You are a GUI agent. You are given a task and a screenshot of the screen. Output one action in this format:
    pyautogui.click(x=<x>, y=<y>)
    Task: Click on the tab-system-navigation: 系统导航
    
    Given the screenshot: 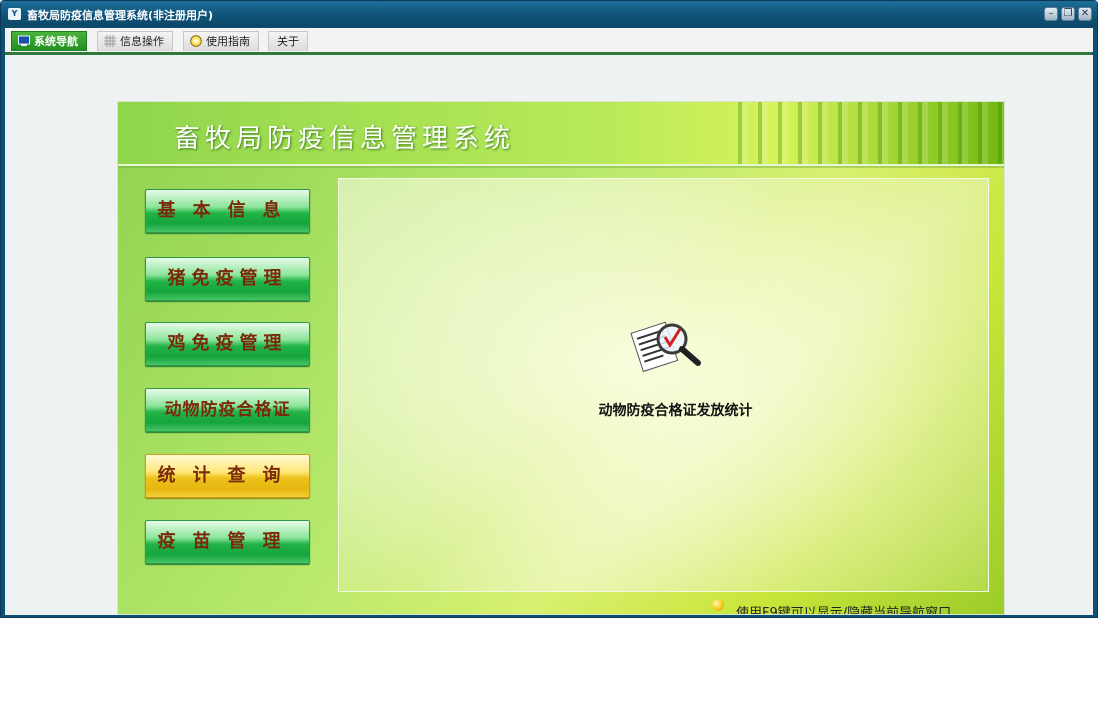 What is the action you would take?
    pyautogui.click(x=49, y=41)
    